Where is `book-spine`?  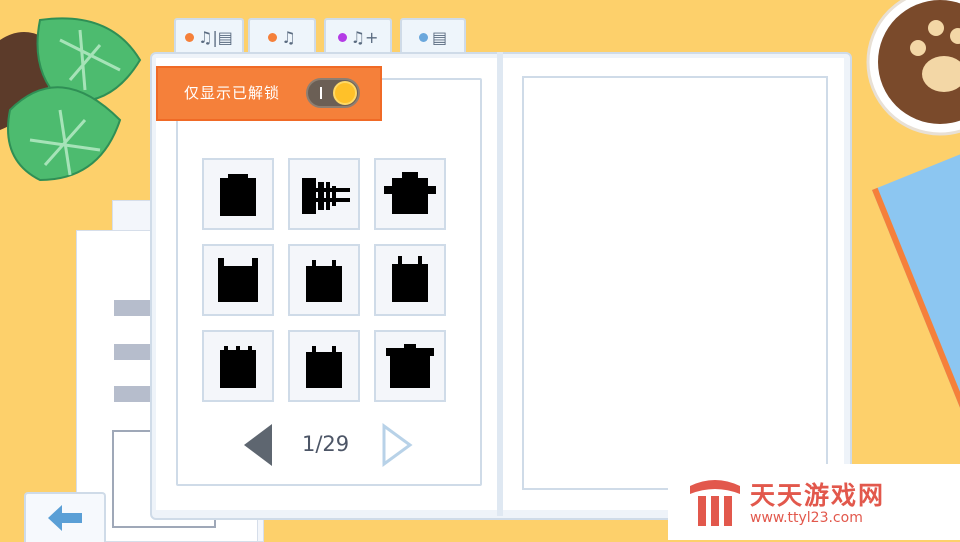
book-spine is located at coordinates (500, 284).